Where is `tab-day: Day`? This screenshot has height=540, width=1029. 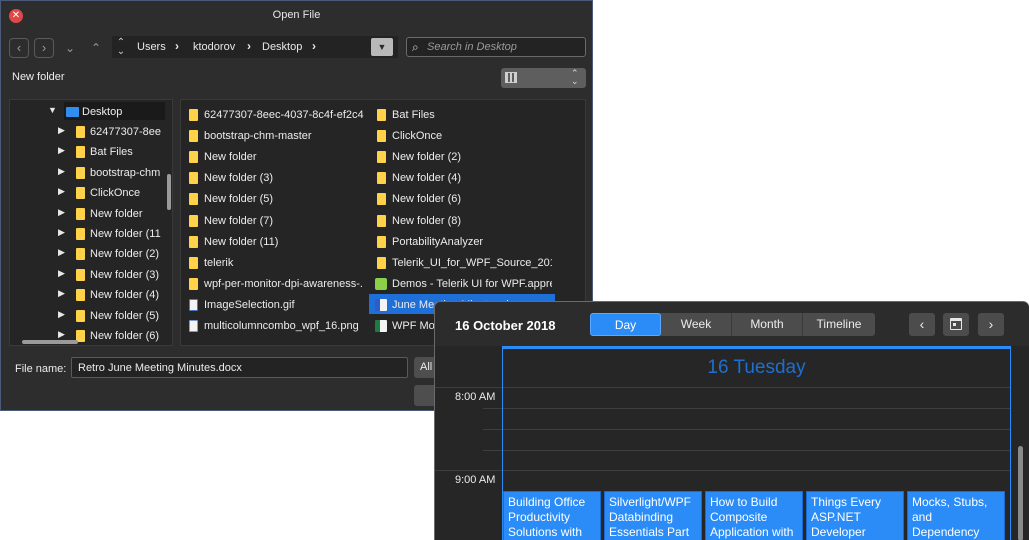
tab-day: Day is located at coordinates (625, 324).